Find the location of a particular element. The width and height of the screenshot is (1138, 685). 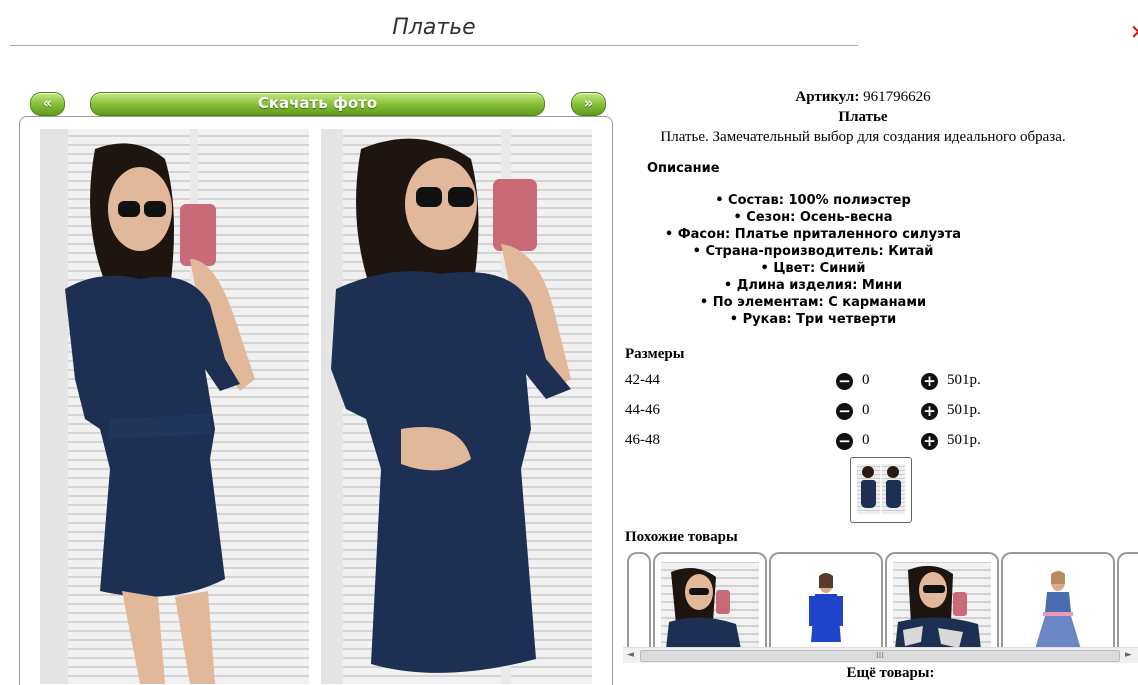

carousel-scrollbar: ◄ III ► is located at coordinates (880, 655).